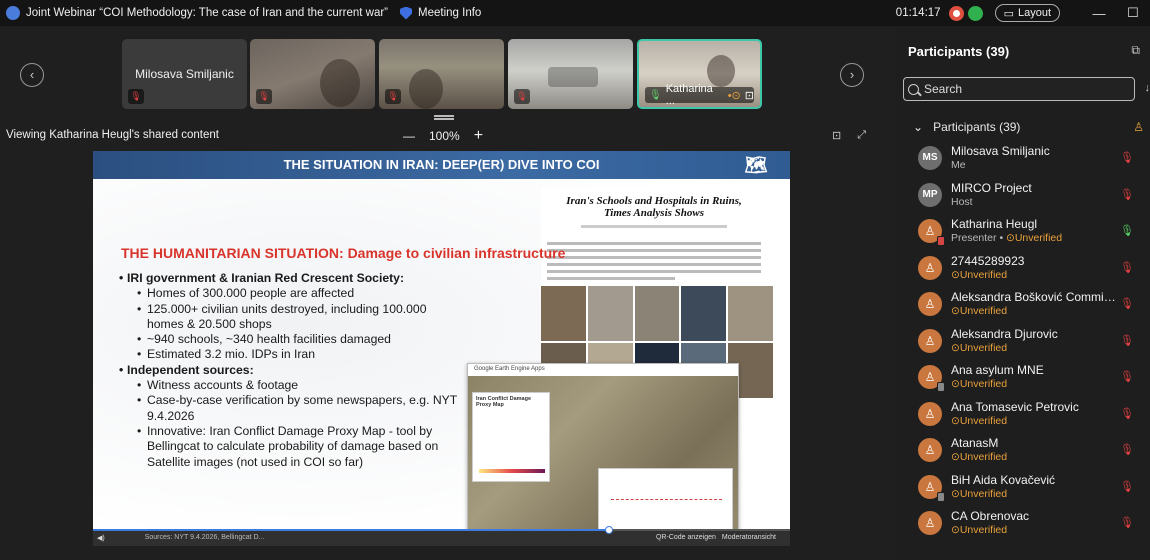  Describe the element at coordinates (1022, 230) in the screenshot. I see `participant-row: ♙ Katharina Heugl Presenter • ⊙Unverified 🎙` at that location.